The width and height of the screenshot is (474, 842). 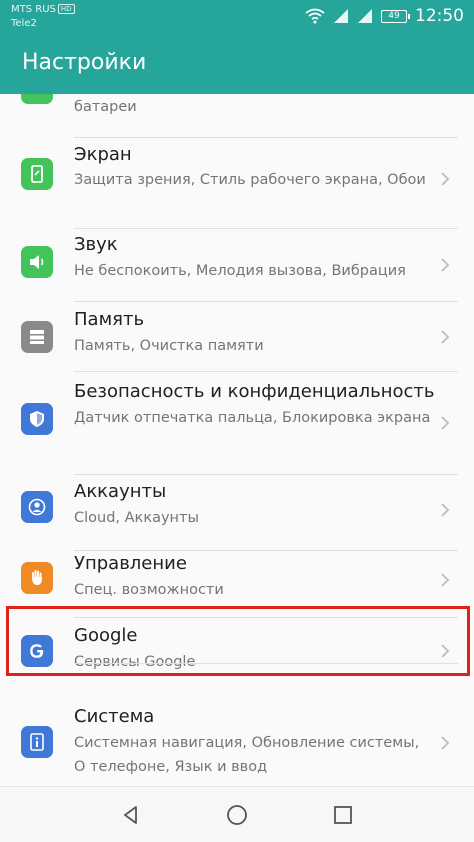 I want to click on home-button, so click(x=237, y=815).